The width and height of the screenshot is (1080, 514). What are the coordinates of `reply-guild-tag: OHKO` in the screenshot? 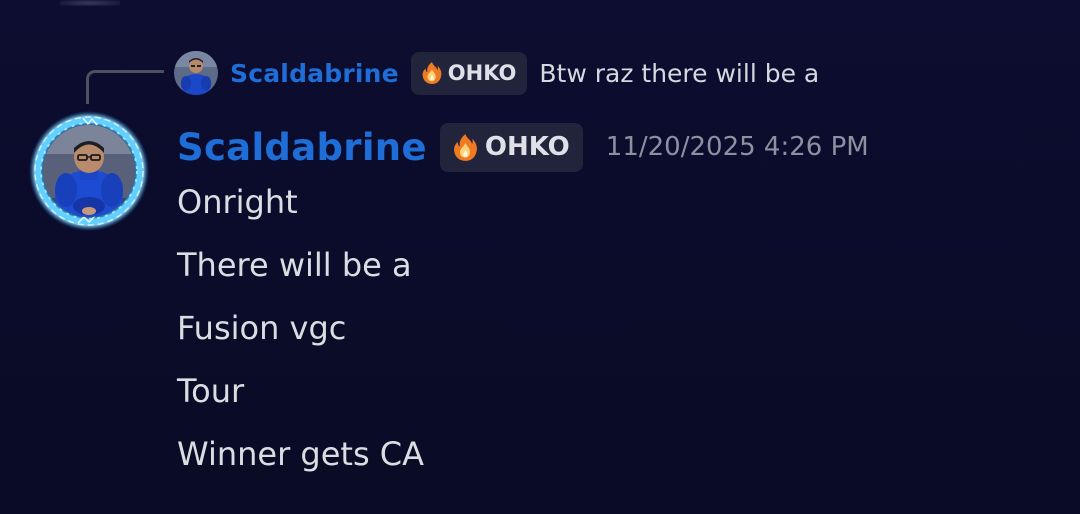 It's located at (469, 73).